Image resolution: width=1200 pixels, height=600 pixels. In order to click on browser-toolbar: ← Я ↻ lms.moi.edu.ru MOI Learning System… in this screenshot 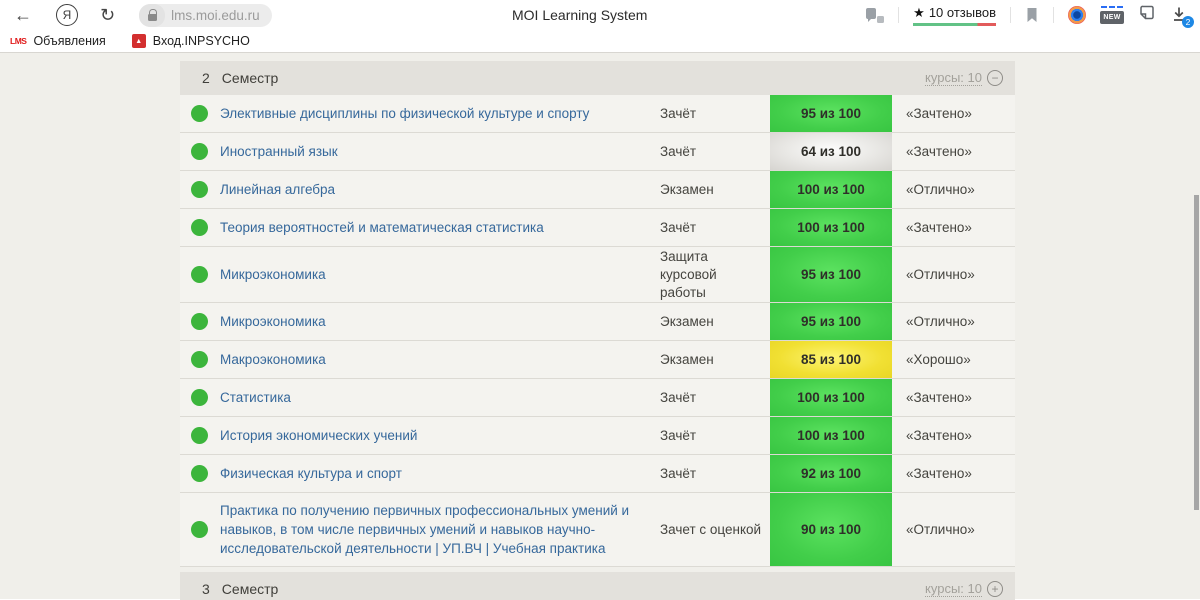, I will do `click(600, 15)`.